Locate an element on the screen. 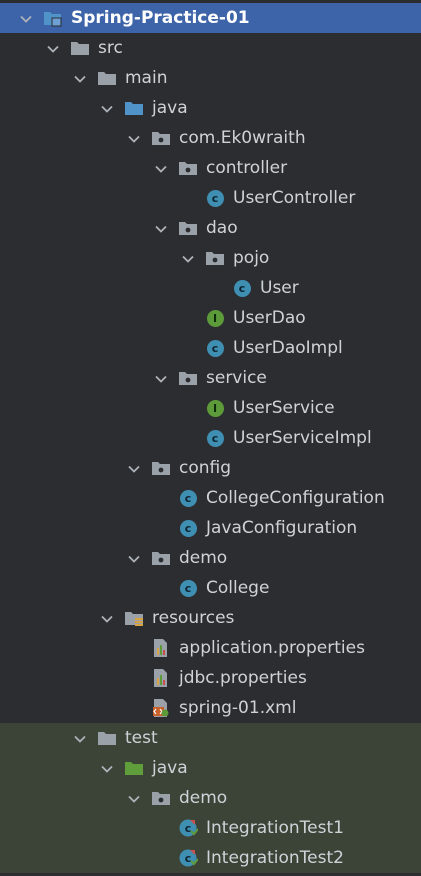  tree-node-class-college: c College is located at coordinates (210, 588).